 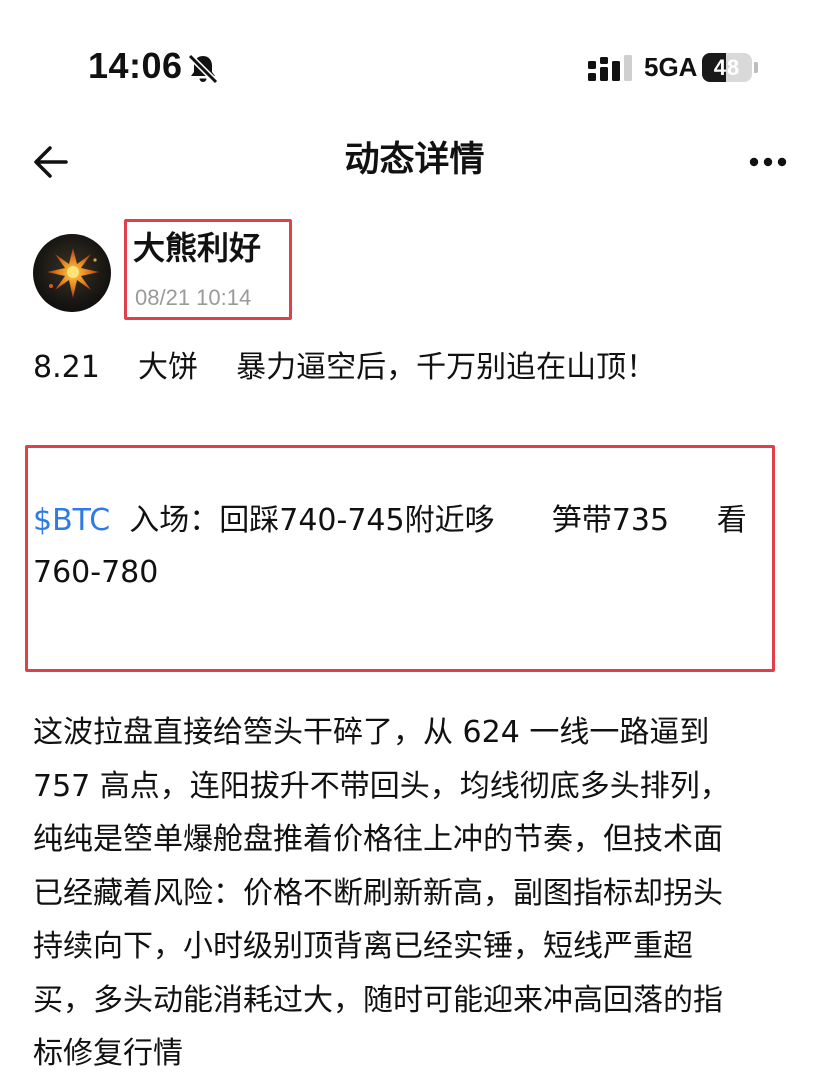 I want to click on nav-bar: 动态详情, so click(x=414, y=160).